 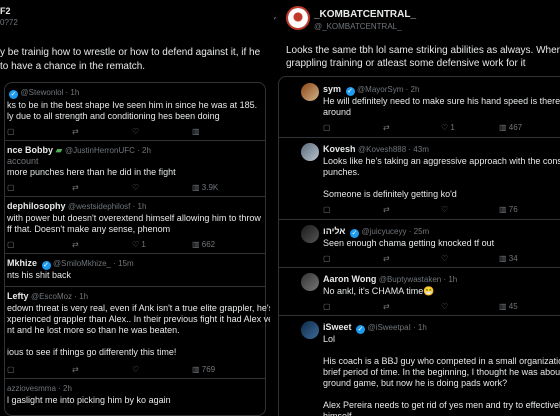 I want to click on r-reply-2-line-2: punches., so click(x=341, y=172).